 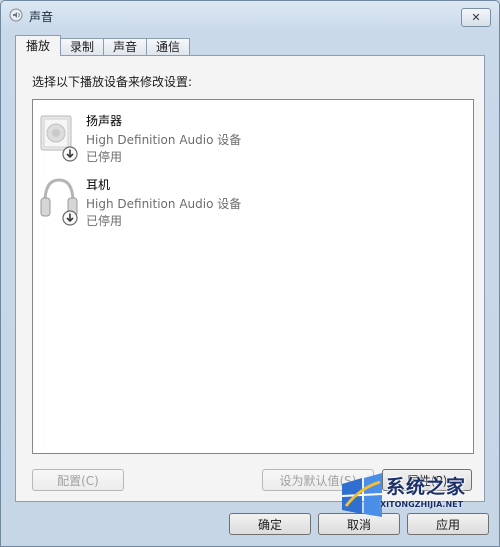 I want to click on watermark: 系统之家 XITONGZHIJIA.NET, so click(x=416, y=503).